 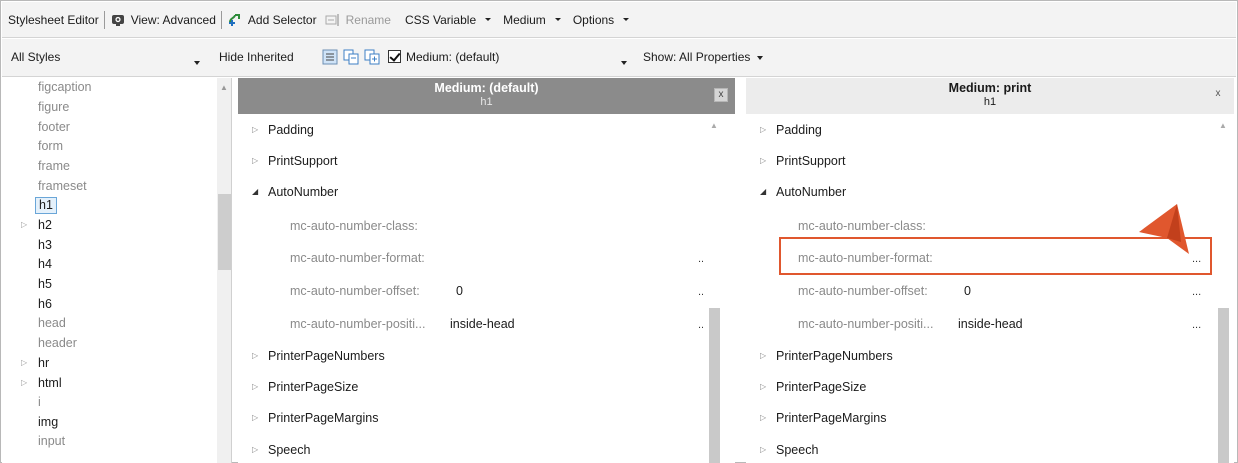 I want to click on selector-item-figure: figure, so click(x=53, y=107).